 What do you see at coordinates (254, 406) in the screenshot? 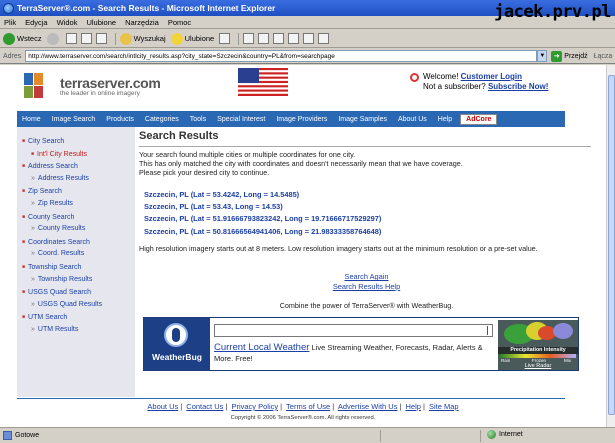
I see `footer-privacy-policy: Privacy Policy` at bounding box center [254, 406].